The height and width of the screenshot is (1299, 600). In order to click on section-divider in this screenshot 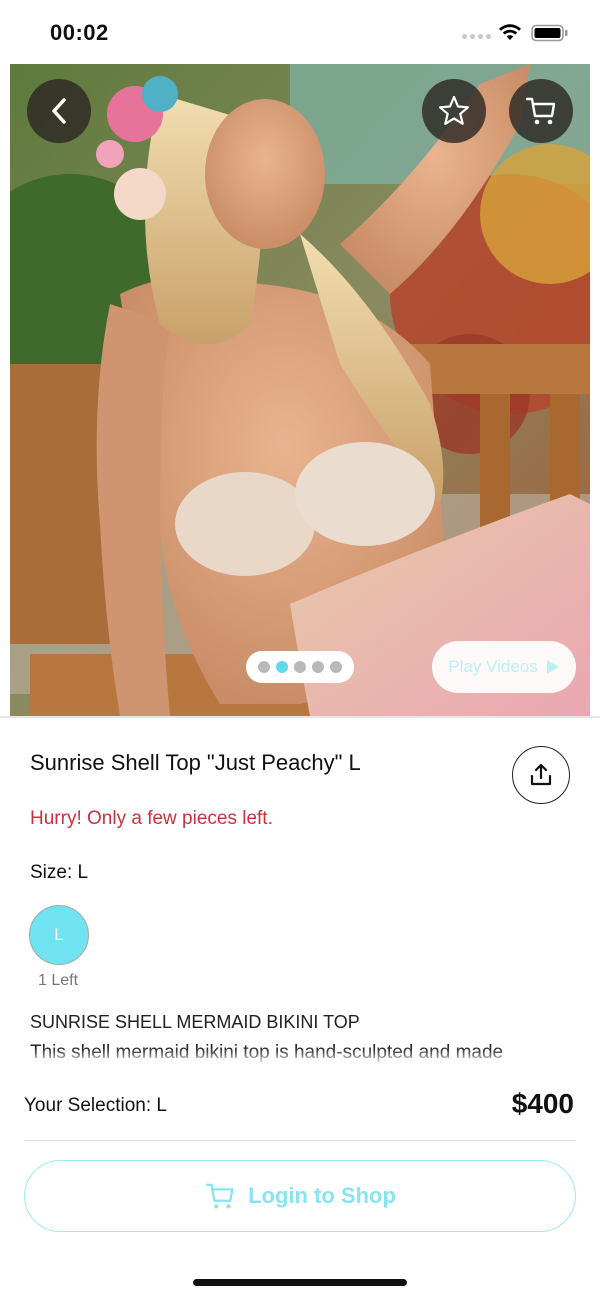, I will do `click(300, 717)`.